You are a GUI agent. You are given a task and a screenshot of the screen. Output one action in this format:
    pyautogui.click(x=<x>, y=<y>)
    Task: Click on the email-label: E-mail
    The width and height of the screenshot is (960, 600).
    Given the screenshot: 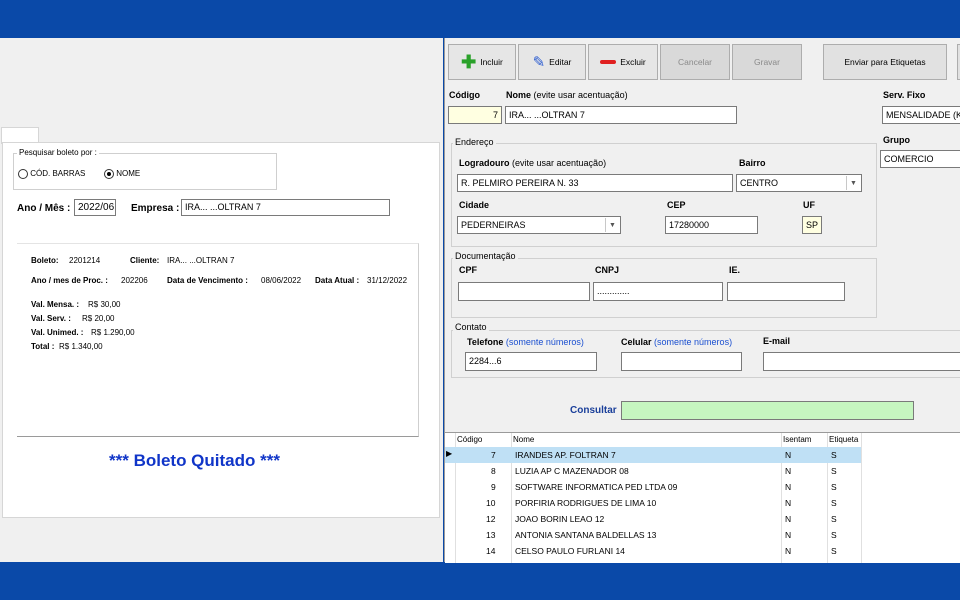 What is the action you would take?
    pyautogui.click(x=777, y=341)
    